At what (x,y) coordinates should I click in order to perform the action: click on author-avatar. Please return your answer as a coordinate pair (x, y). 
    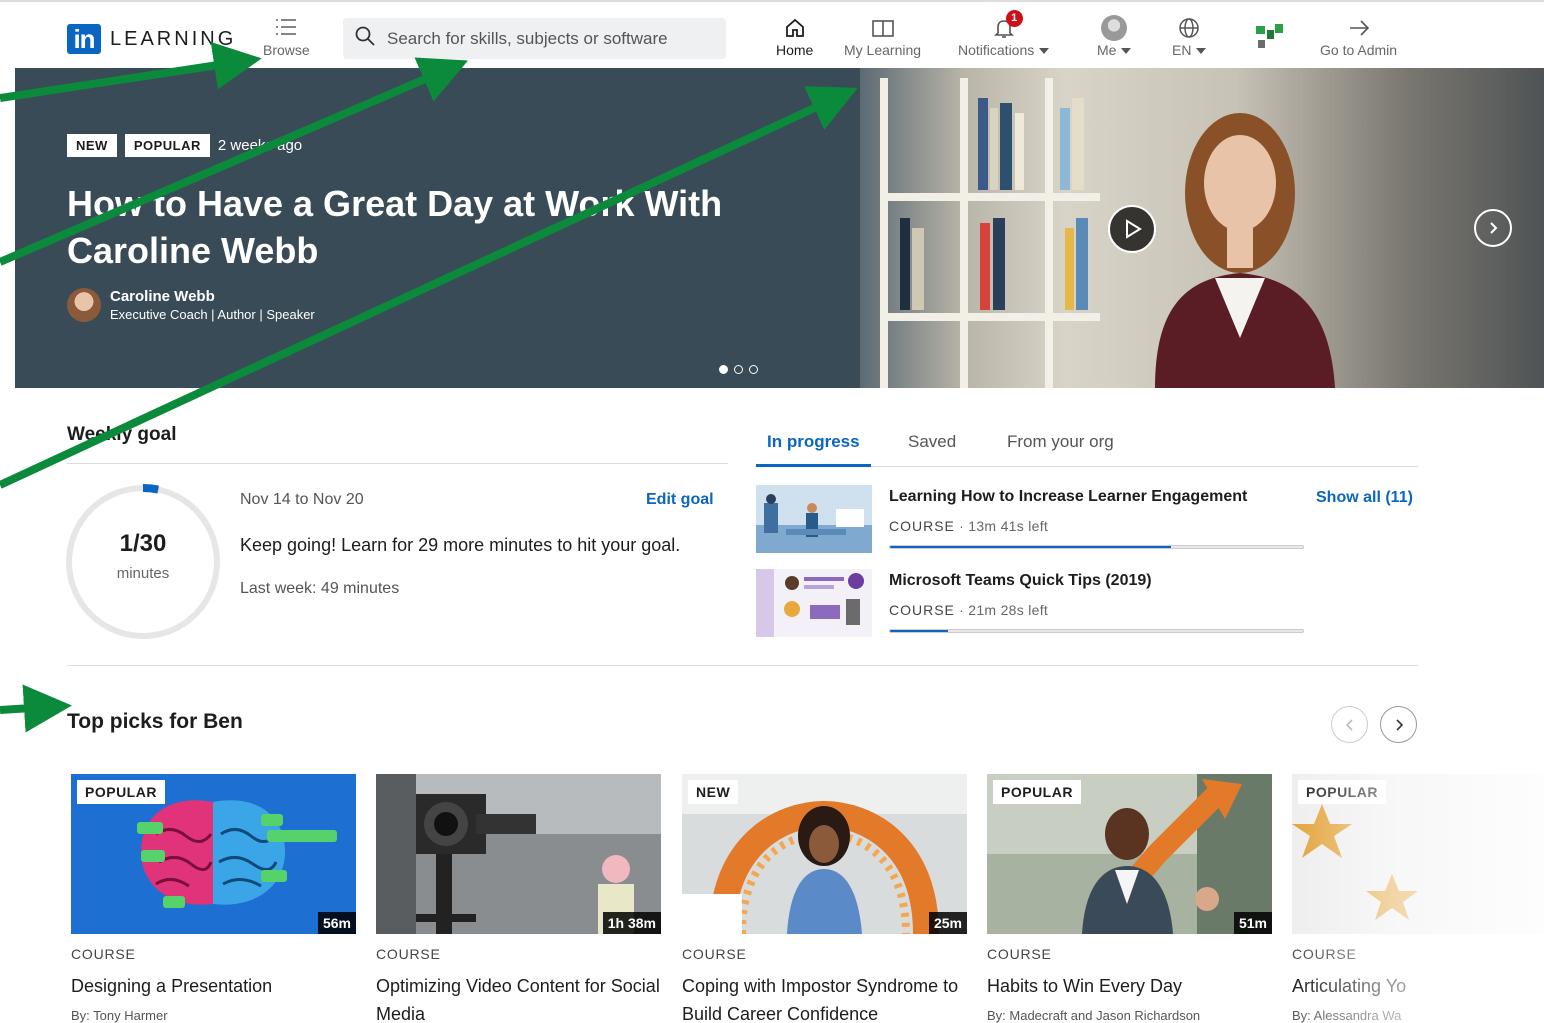
    Looking at the image, I should click on (84, 305).